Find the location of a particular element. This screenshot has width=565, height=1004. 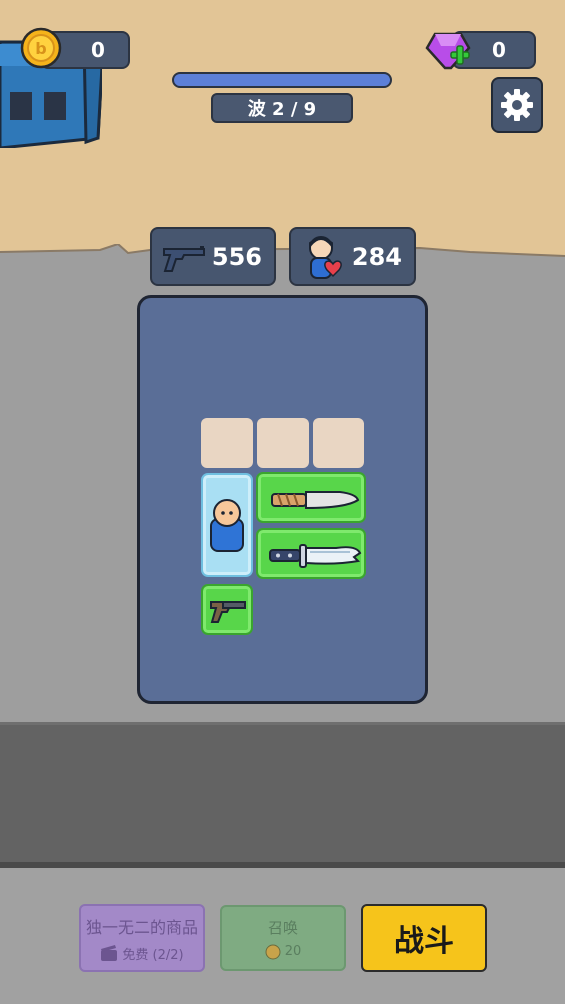

wave-label: 波 2 / 9 is located at coordinates (282, 108).